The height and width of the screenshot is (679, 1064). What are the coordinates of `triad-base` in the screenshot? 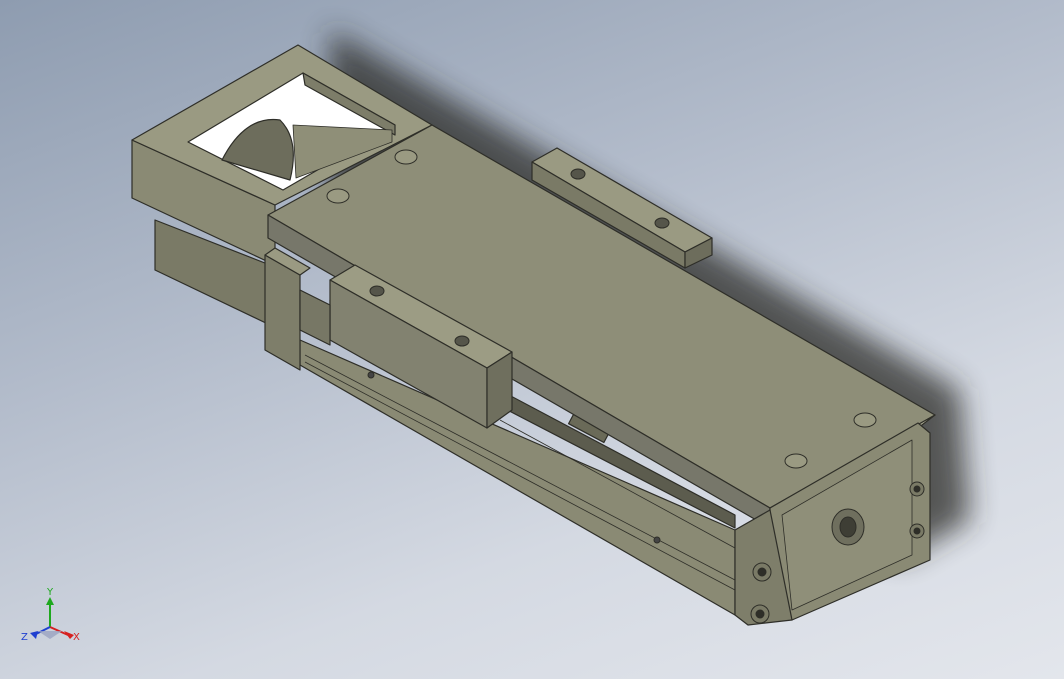 It's located at (50, 635).